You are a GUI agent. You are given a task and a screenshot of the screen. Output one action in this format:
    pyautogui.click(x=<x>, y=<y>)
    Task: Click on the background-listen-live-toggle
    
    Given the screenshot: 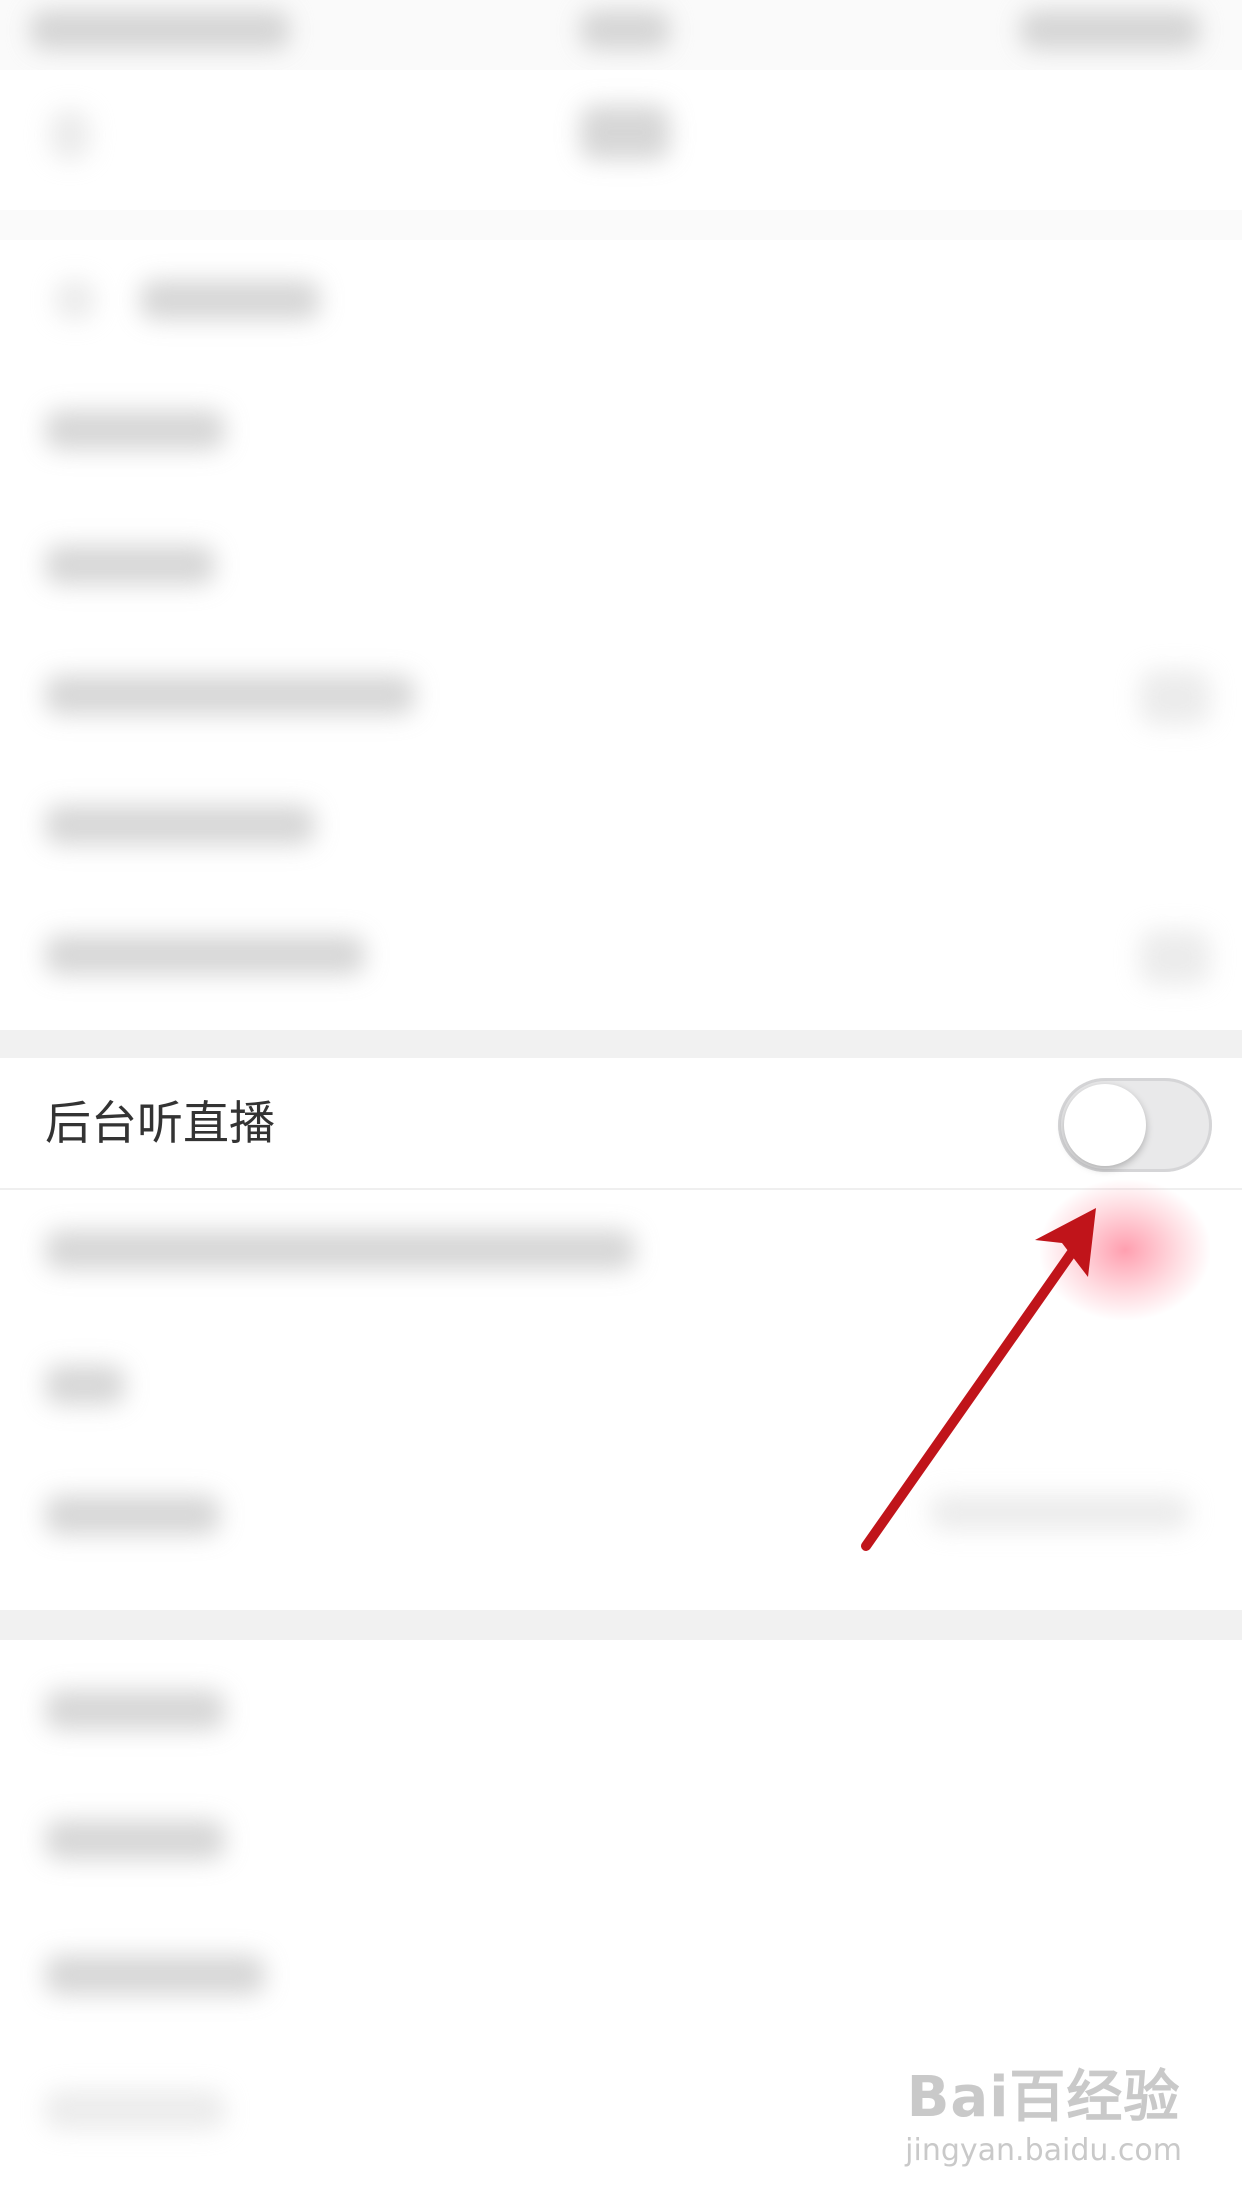 What is the action you would take?
    pyautogui.click(x=1135, y=1125)
    